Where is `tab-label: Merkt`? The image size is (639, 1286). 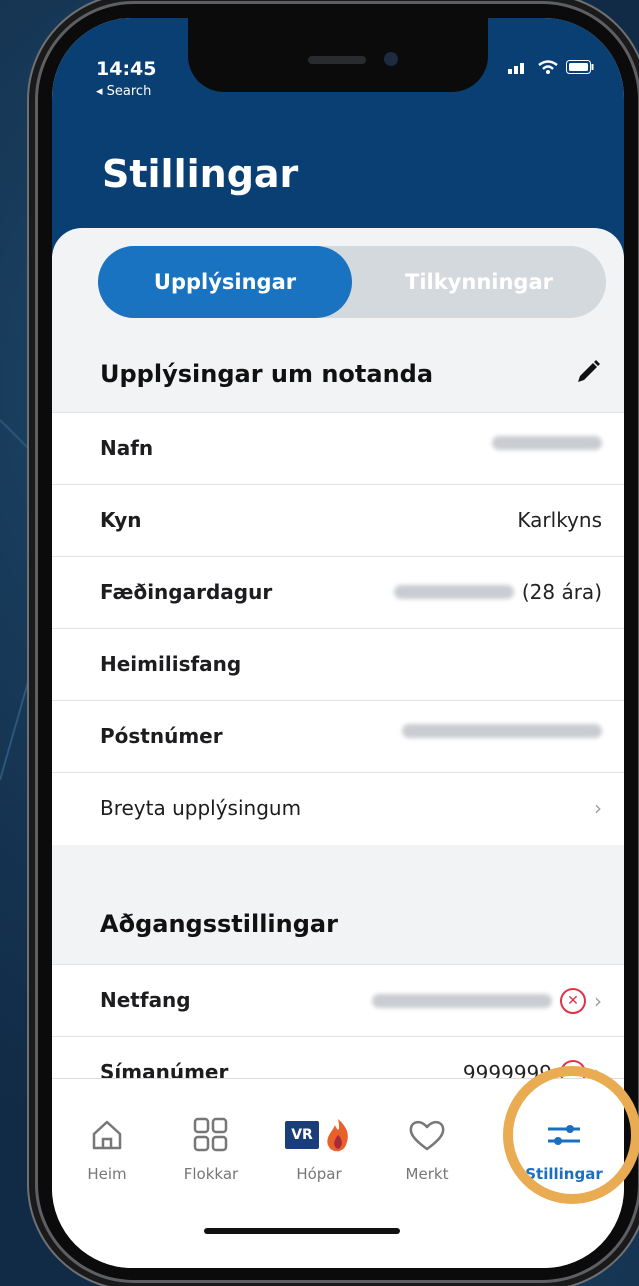
tab-label: Merkt is located at coordinates (427, 1174).